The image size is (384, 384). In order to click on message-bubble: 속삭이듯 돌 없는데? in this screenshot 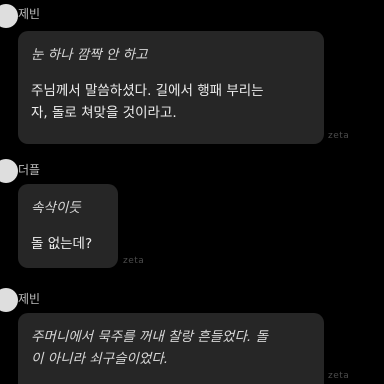, I will do `click(68, 226)`.